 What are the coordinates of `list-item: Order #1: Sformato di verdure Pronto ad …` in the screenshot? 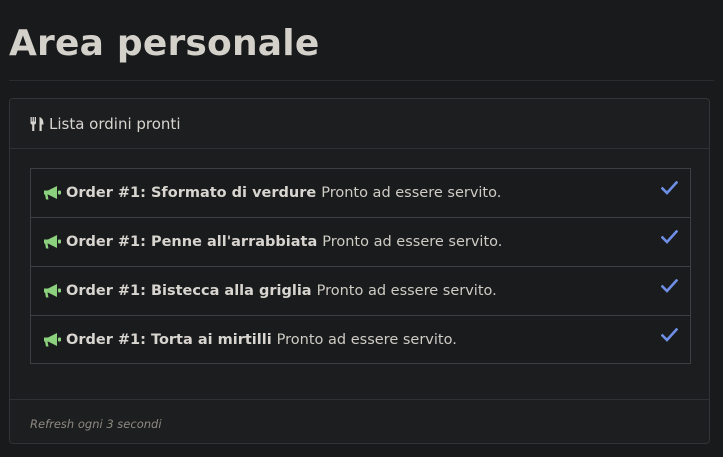 It's located at (360, 193).